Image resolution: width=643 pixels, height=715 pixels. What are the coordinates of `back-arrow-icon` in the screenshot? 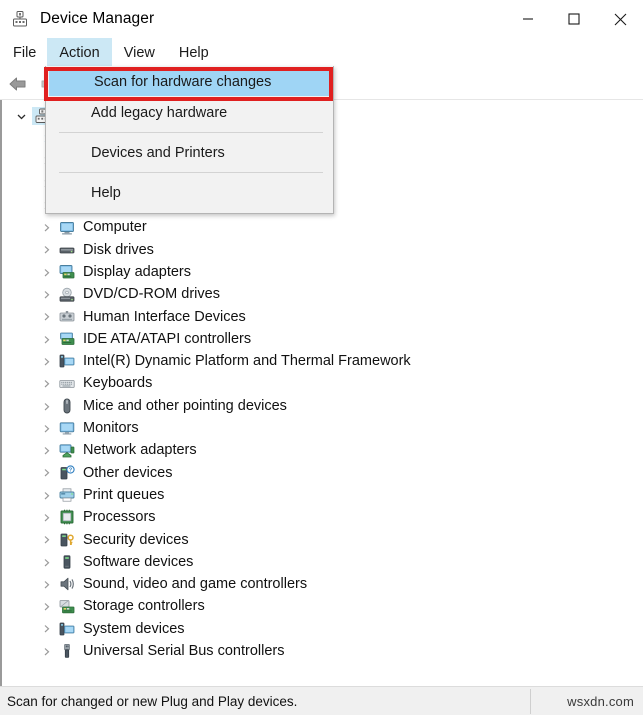 It's located at (18, 84).